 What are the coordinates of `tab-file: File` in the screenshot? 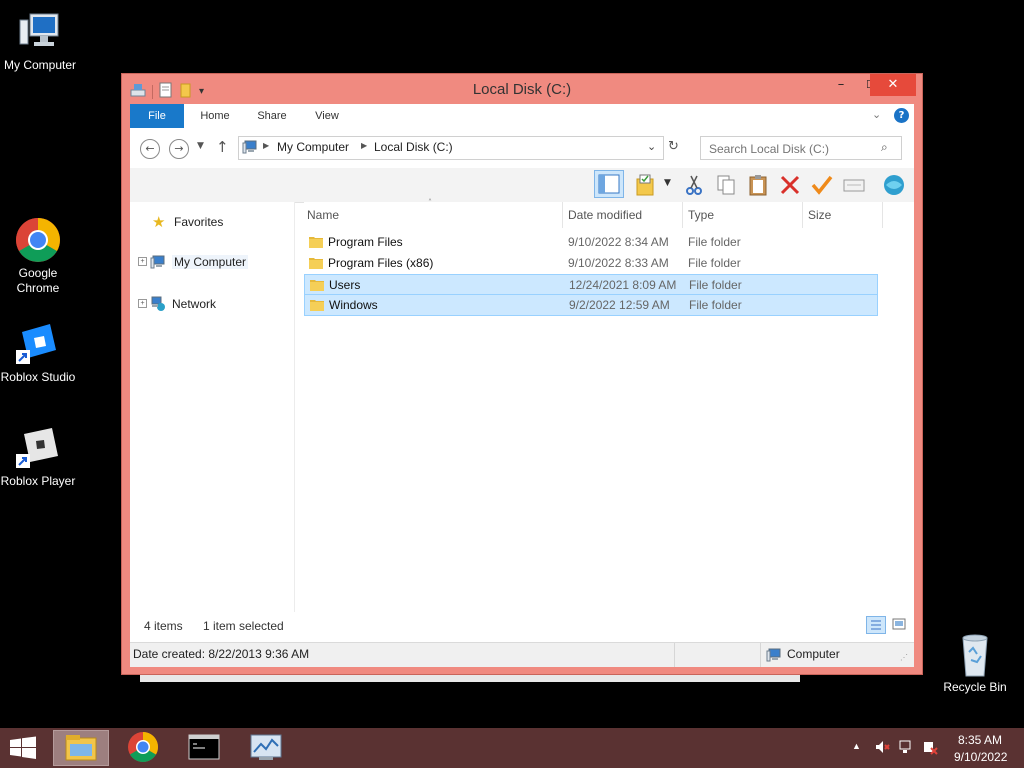 It's located at (157, 116).